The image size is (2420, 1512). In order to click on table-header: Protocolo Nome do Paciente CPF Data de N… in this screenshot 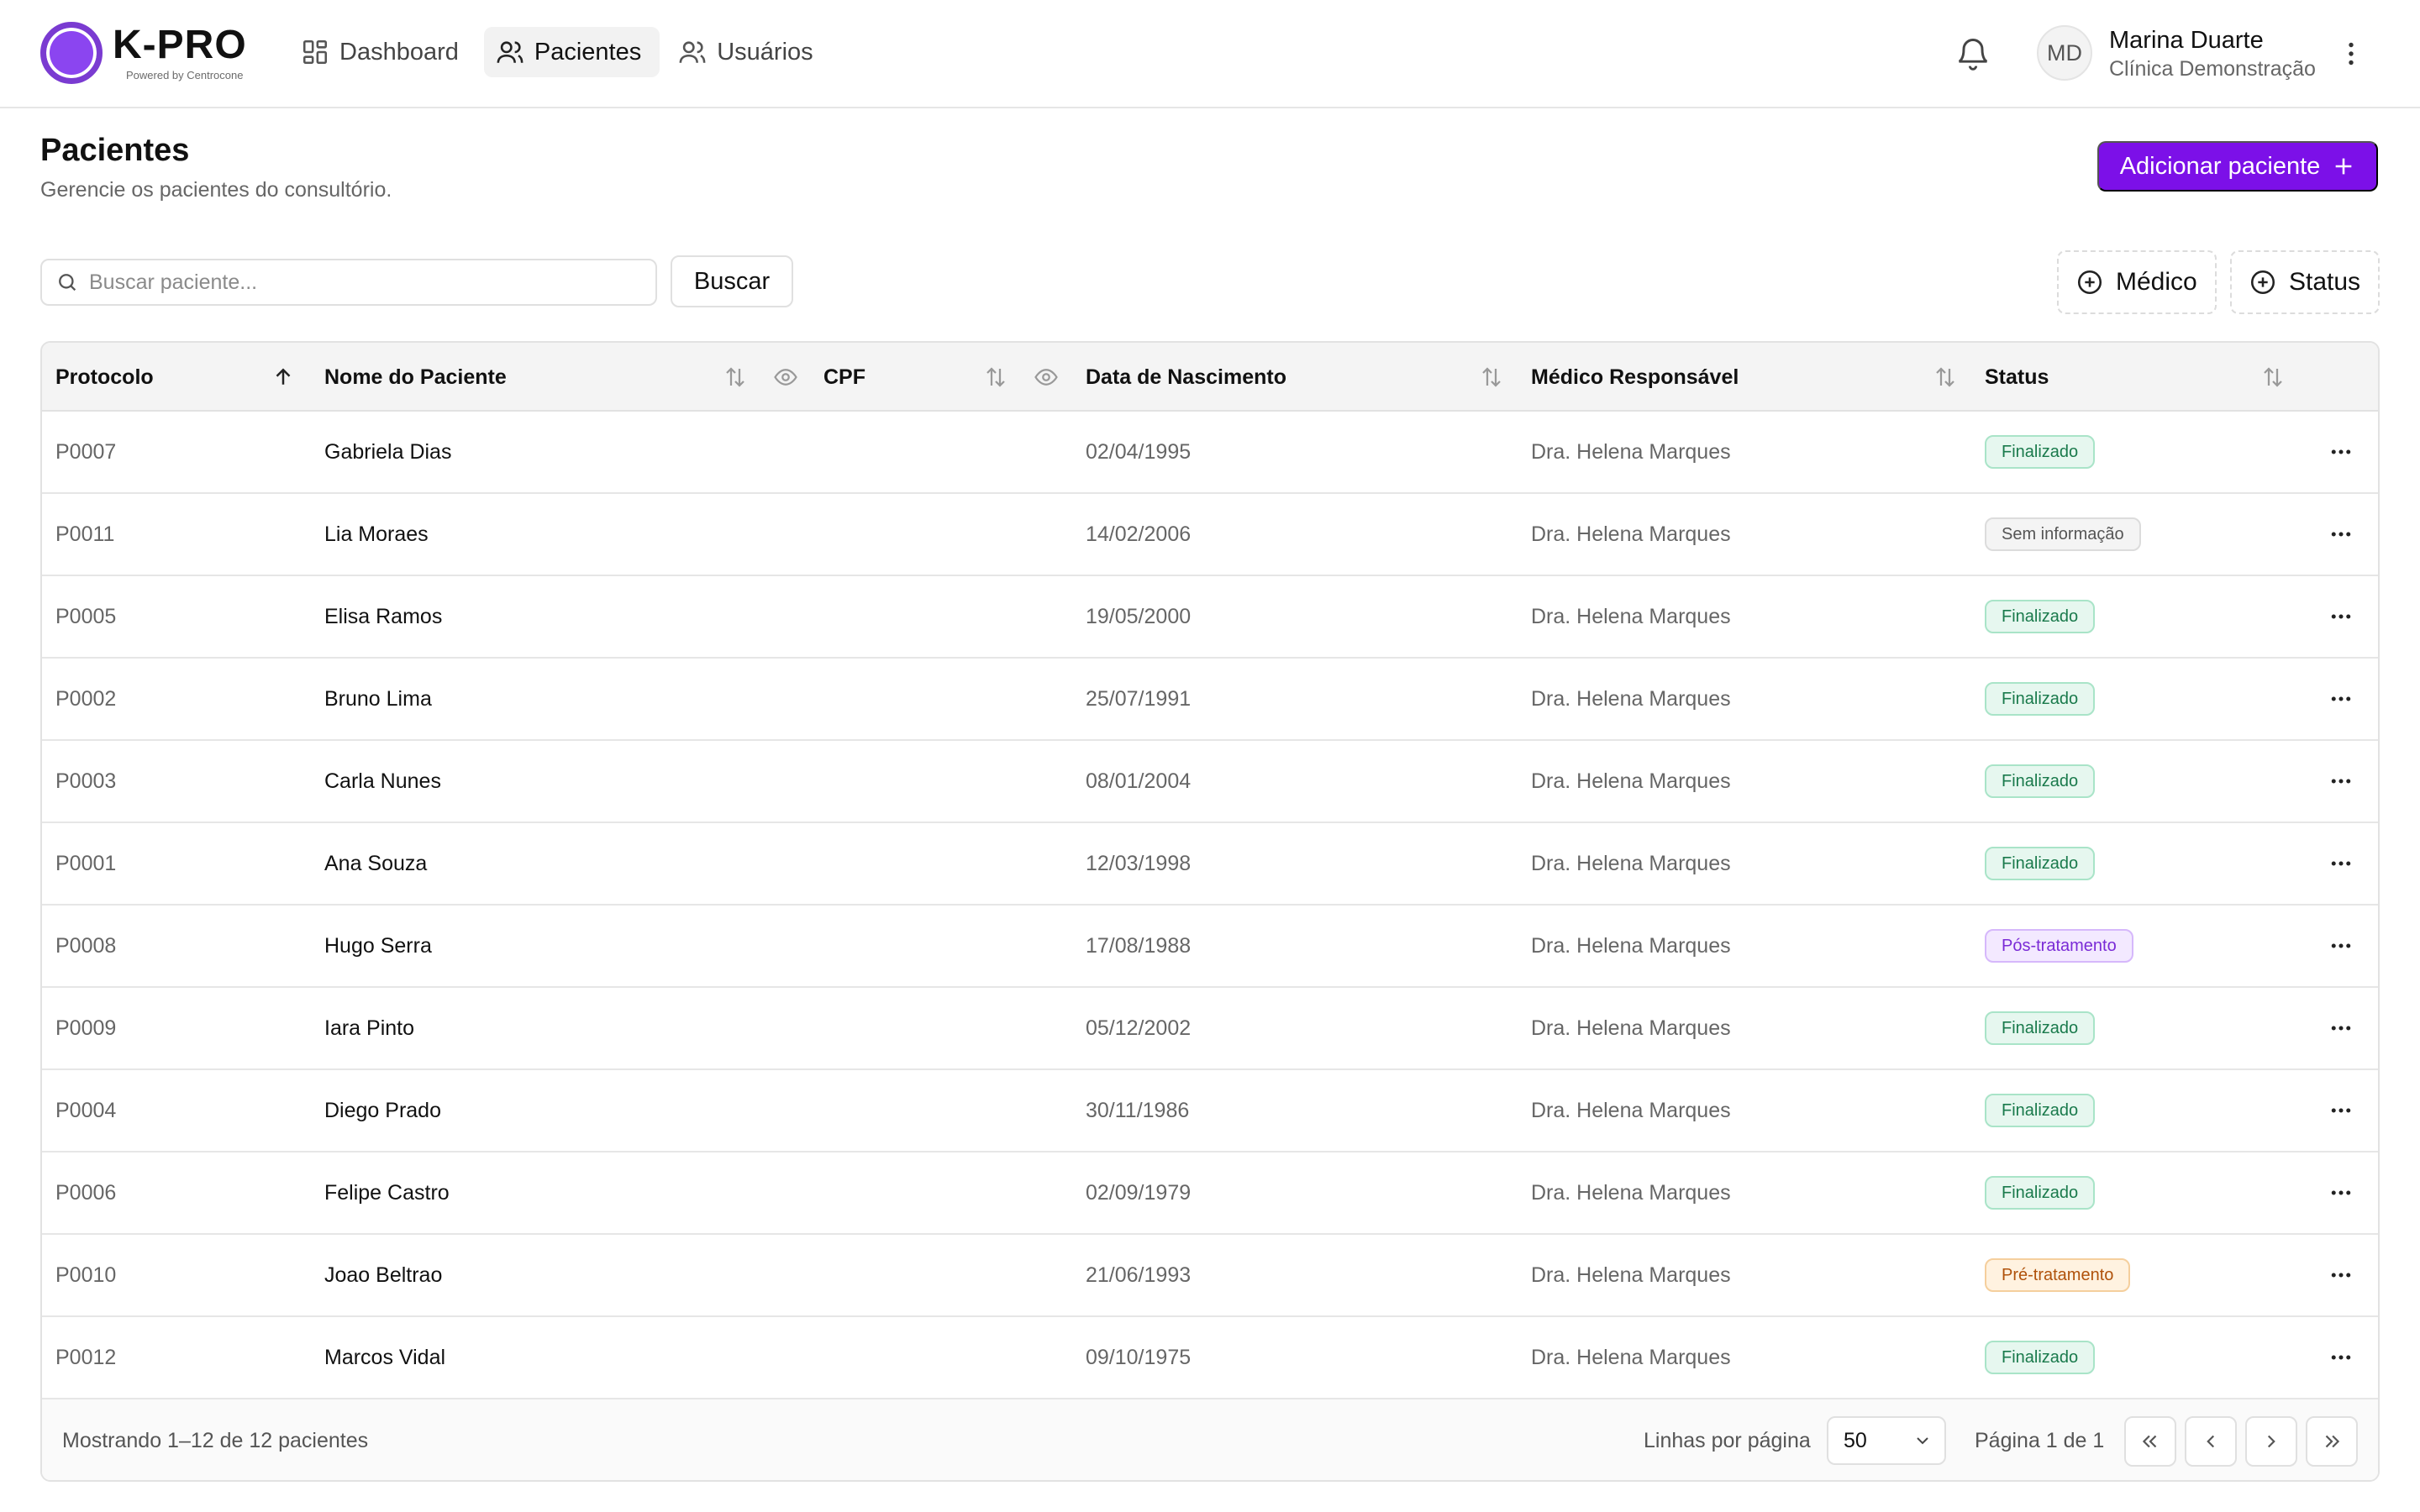, I will do `click(1210, 377)`.